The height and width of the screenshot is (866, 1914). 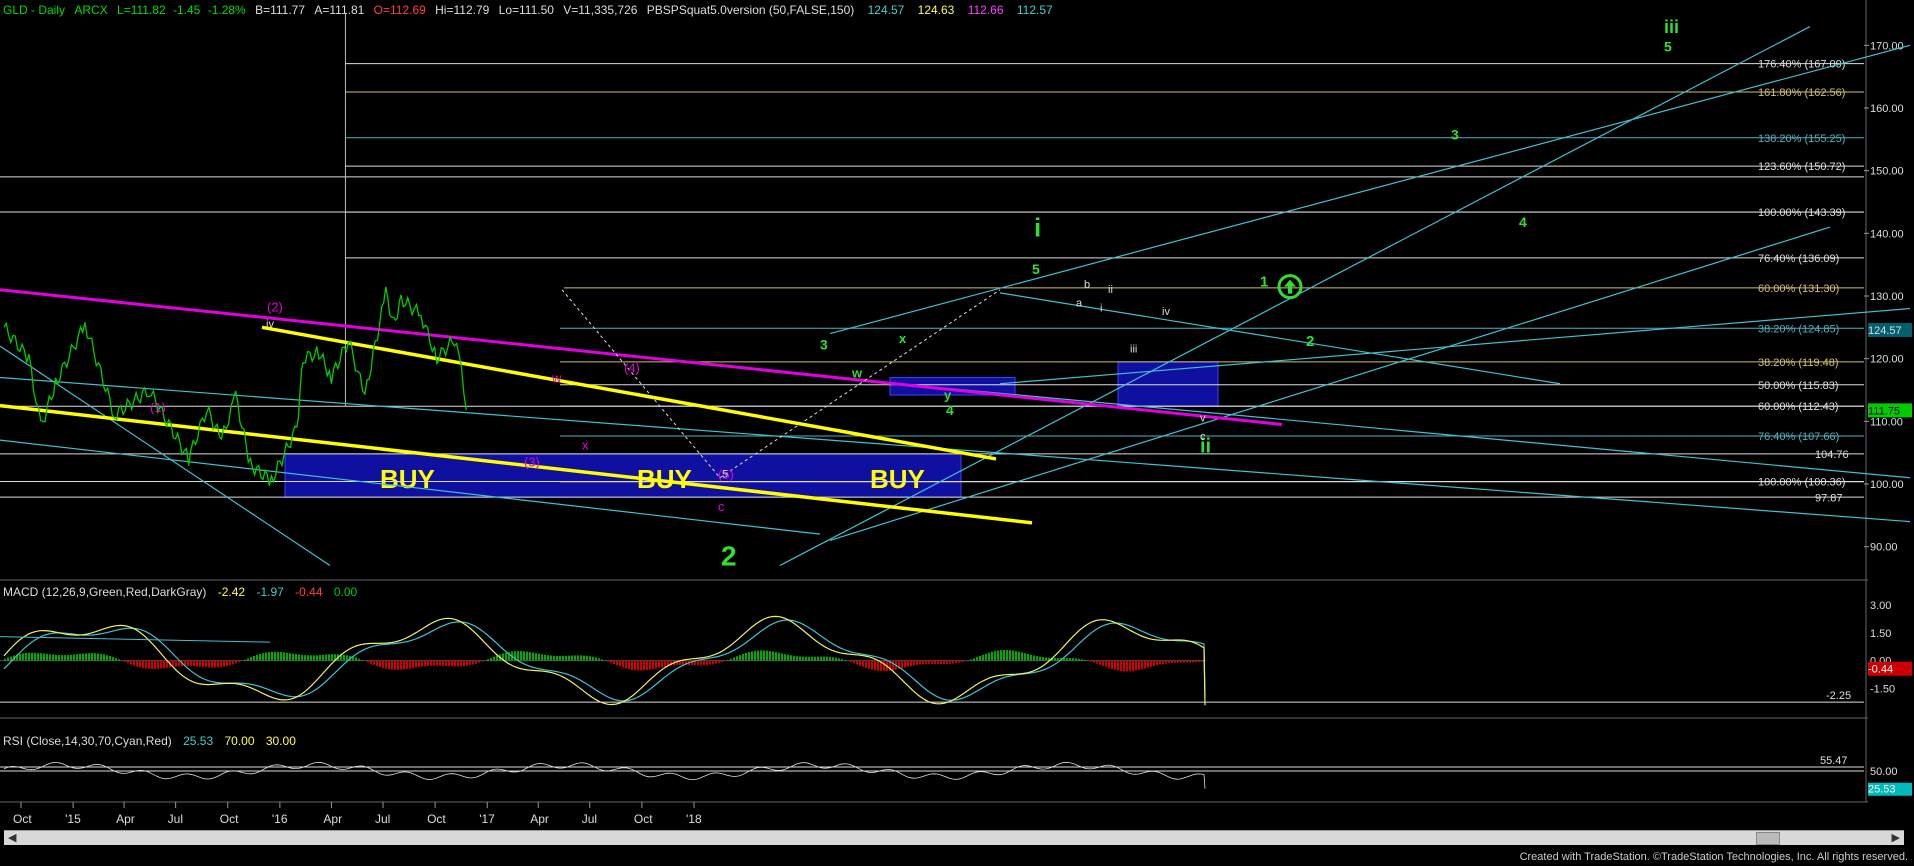 I want to click on wave-label-white: 5, so click(x=725, y=475).